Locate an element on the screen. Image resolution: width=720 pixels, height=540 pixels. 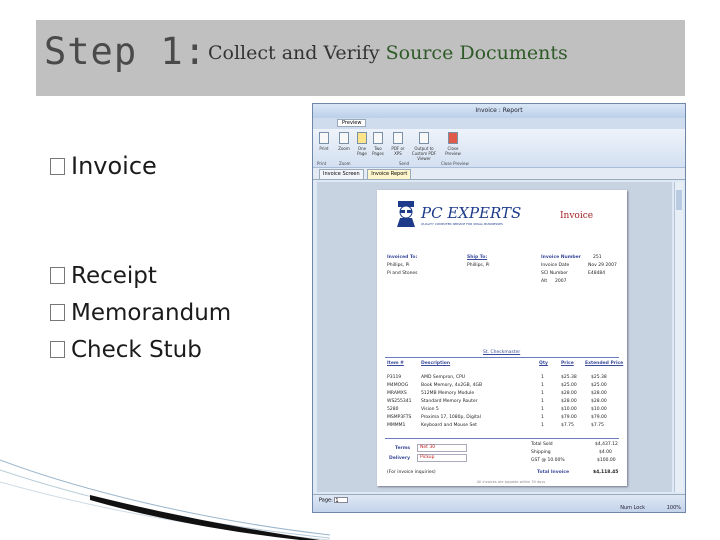
col-qty: Qty is located at coordinates (543, 363).